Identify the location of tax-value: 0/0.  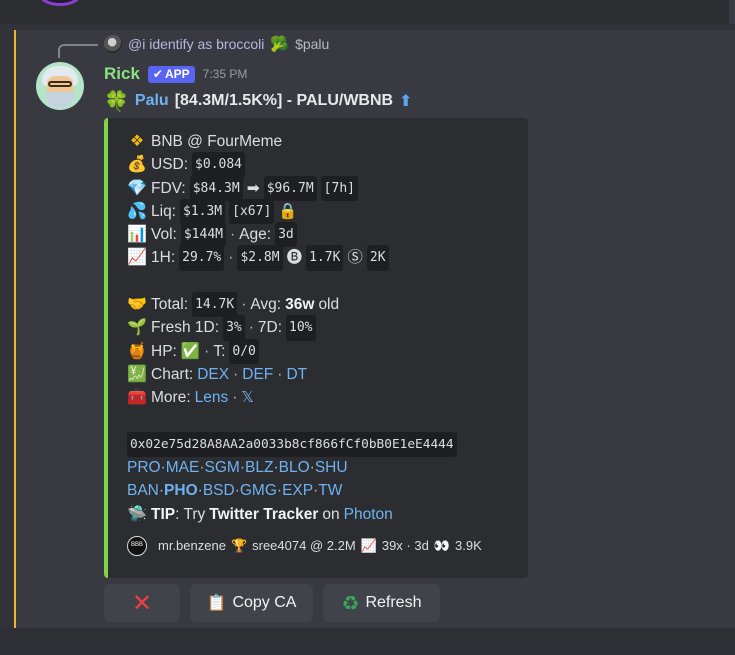
(244, 351).